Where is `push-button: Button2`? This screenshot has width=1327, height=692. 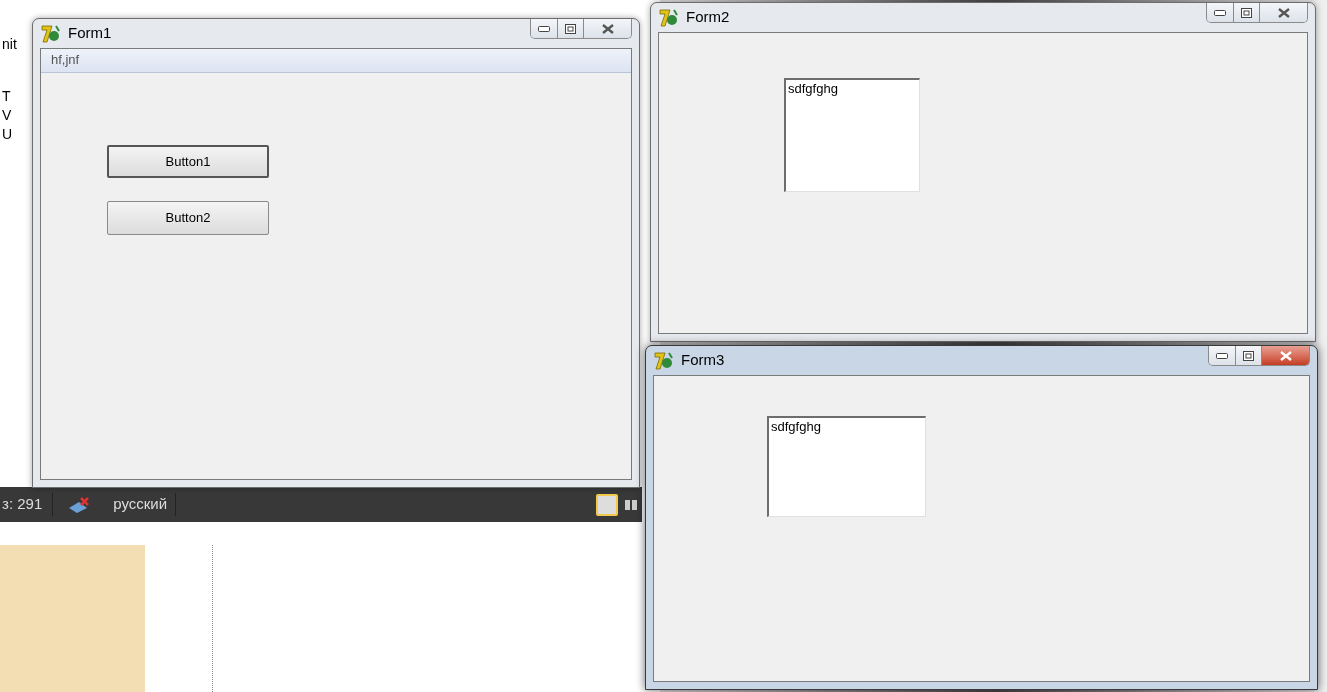
push-button: Button2 is located at coordinates (188, 218).